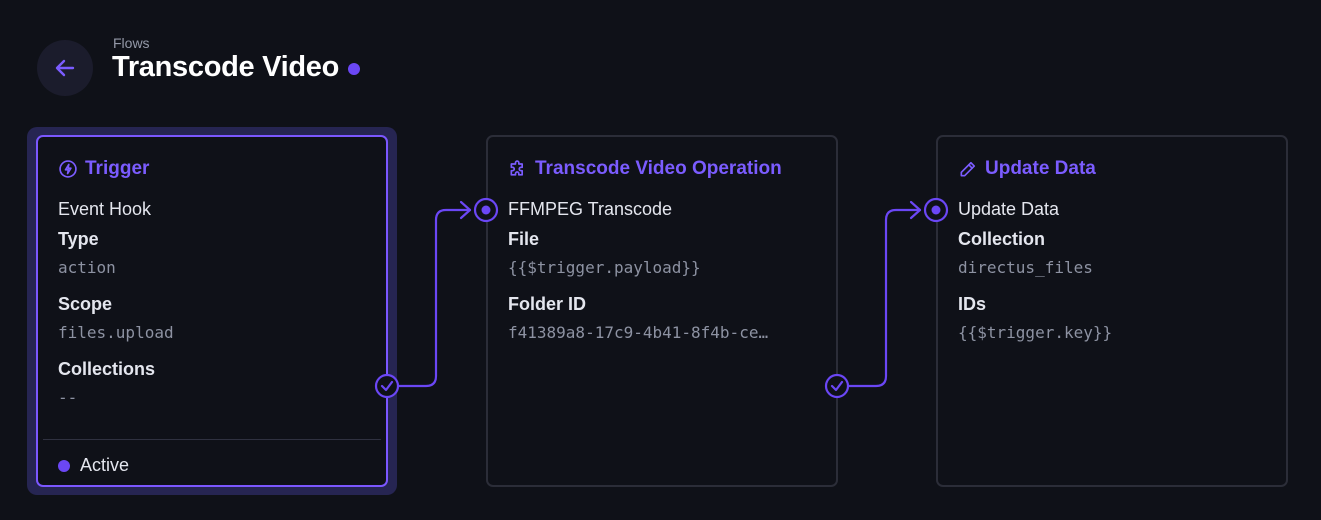 The width and height of the screenshot is (1321, 520). I want to click on input-handle-update-data, so click(936, 210).